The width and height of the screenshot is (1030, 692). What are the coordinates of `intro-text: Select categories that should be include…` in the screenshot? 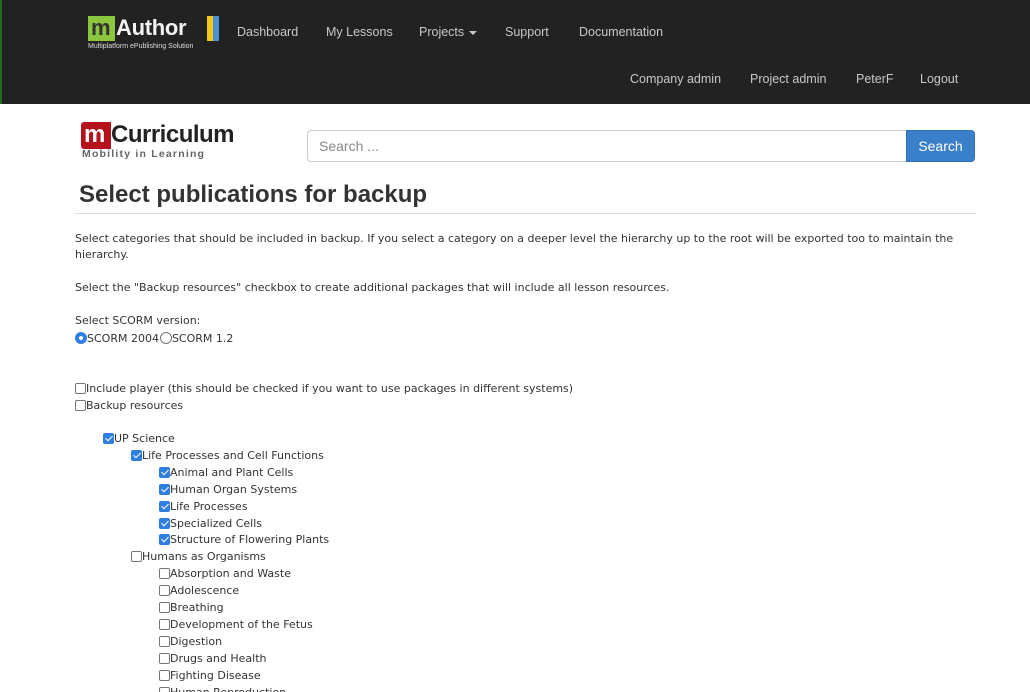 It's located at (514, 246).